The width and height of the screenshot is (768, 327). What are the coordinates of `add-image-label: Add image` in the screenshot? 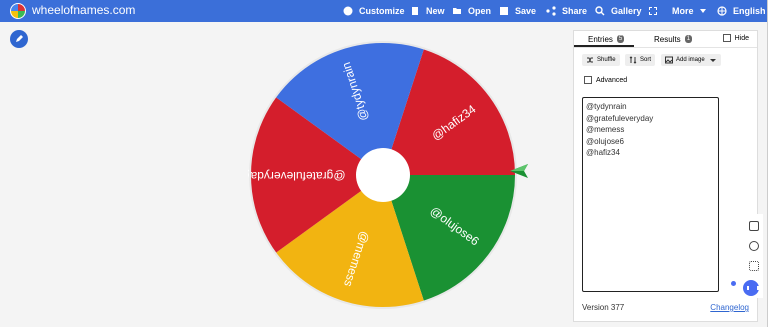 It's located at (690, 60).